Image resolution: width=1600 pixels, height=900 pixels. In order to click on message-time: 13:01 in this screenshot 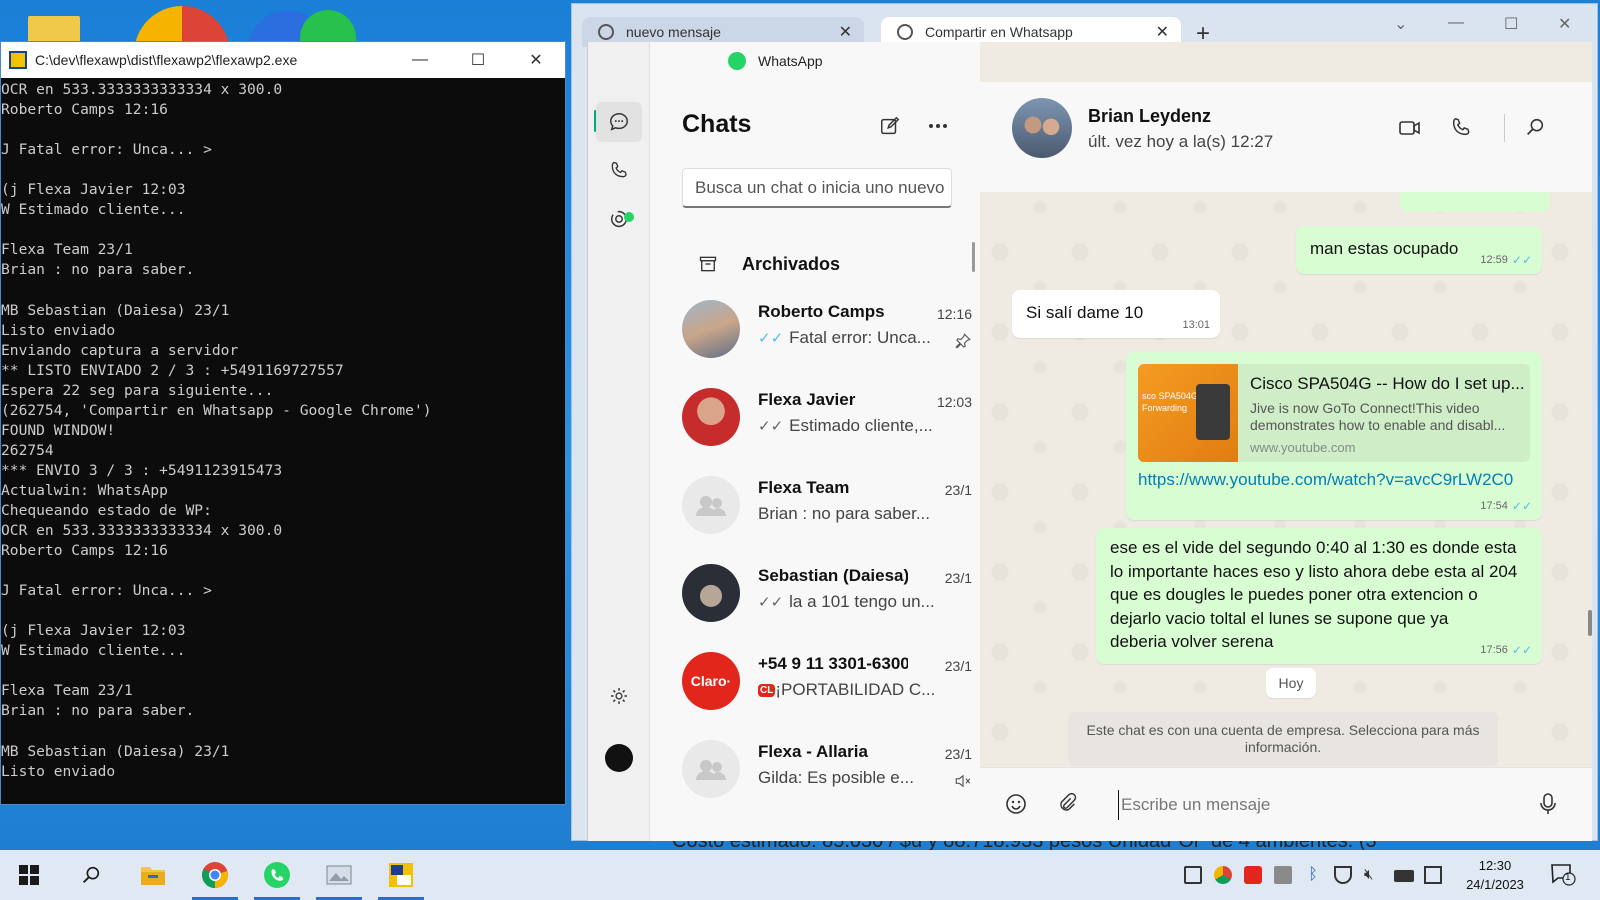, I will do `click(1196, 325)`.